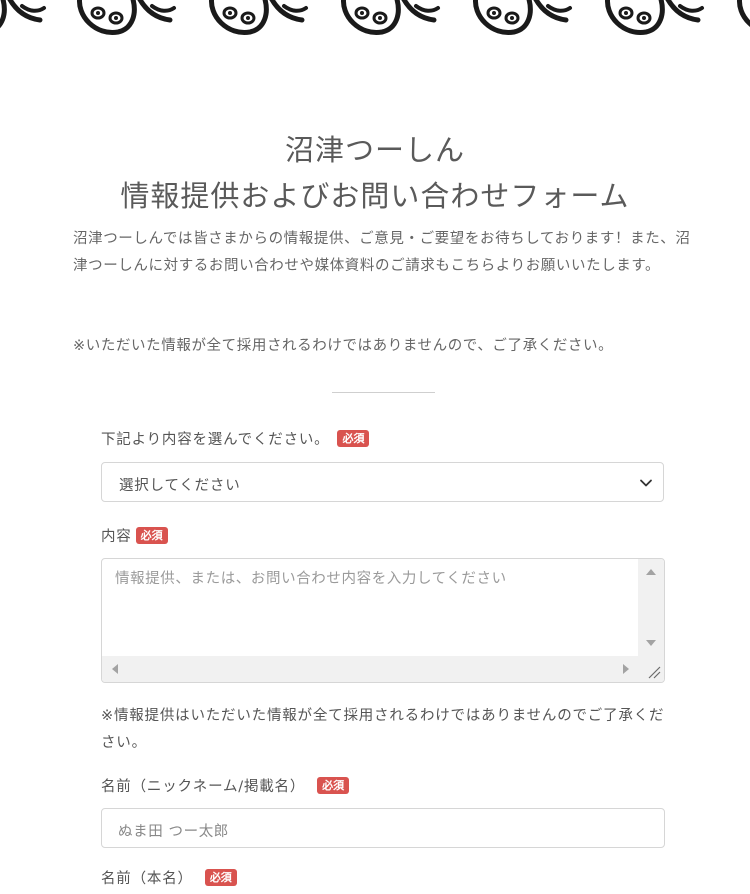  What do you see at coordinates (203, 787) in the screenshot?
I see `nickname-label-text: 名前（ニックネーム/掲載名）` at bounding box center [203, 787].